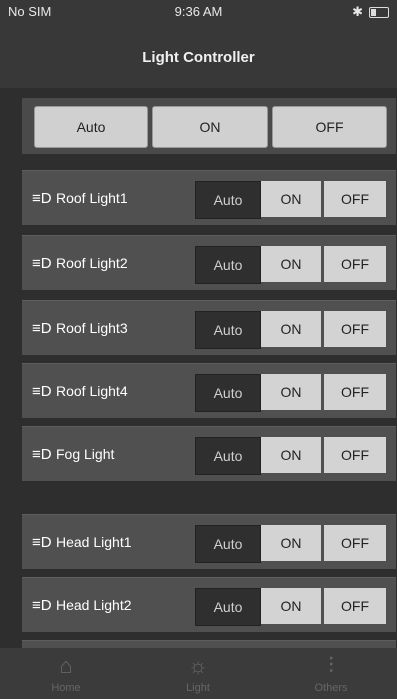  I want to click on light-row-head-light1: ≡D Head Light1 Auto ON OFF, so click(209, 541).